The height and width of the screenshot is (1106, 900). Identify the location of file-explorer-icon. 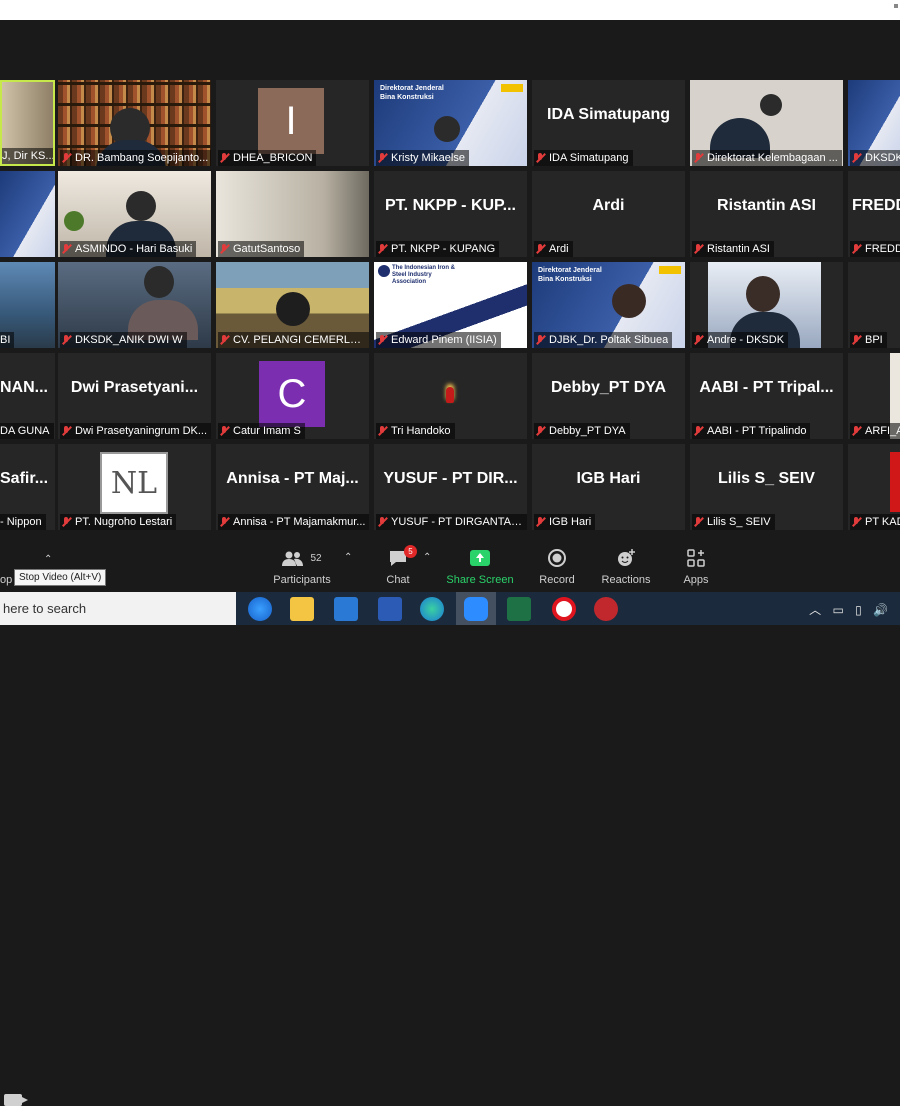
(302, 609).